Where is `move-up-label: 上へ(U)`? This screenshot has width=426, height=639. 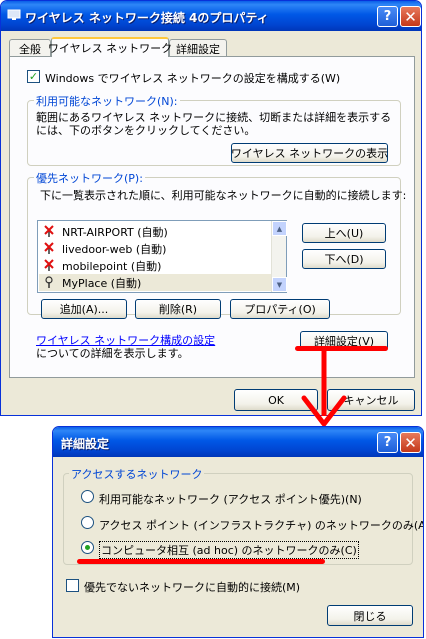 move-up-label: 上へ(U) is located at coordinates (344, 233).